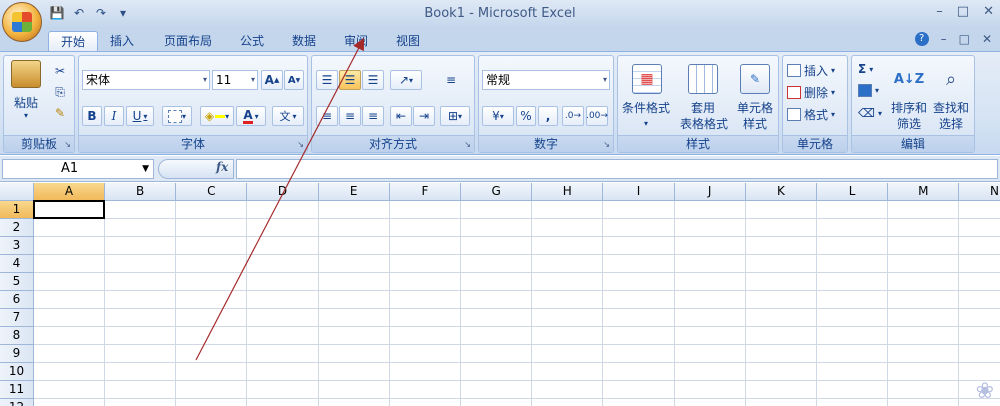  Describe the element at coordinates (251, 116) in the screenshot. I see `font-color-button: A ▾` at that location.